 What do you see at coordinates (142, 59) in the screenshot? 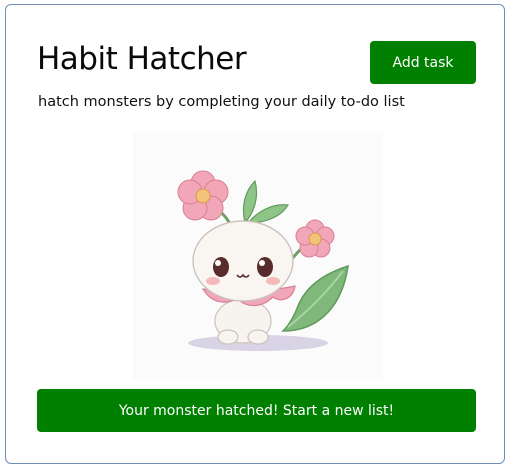
I see `app-title: Habit Hatcher` at bounding box center [142, 59].